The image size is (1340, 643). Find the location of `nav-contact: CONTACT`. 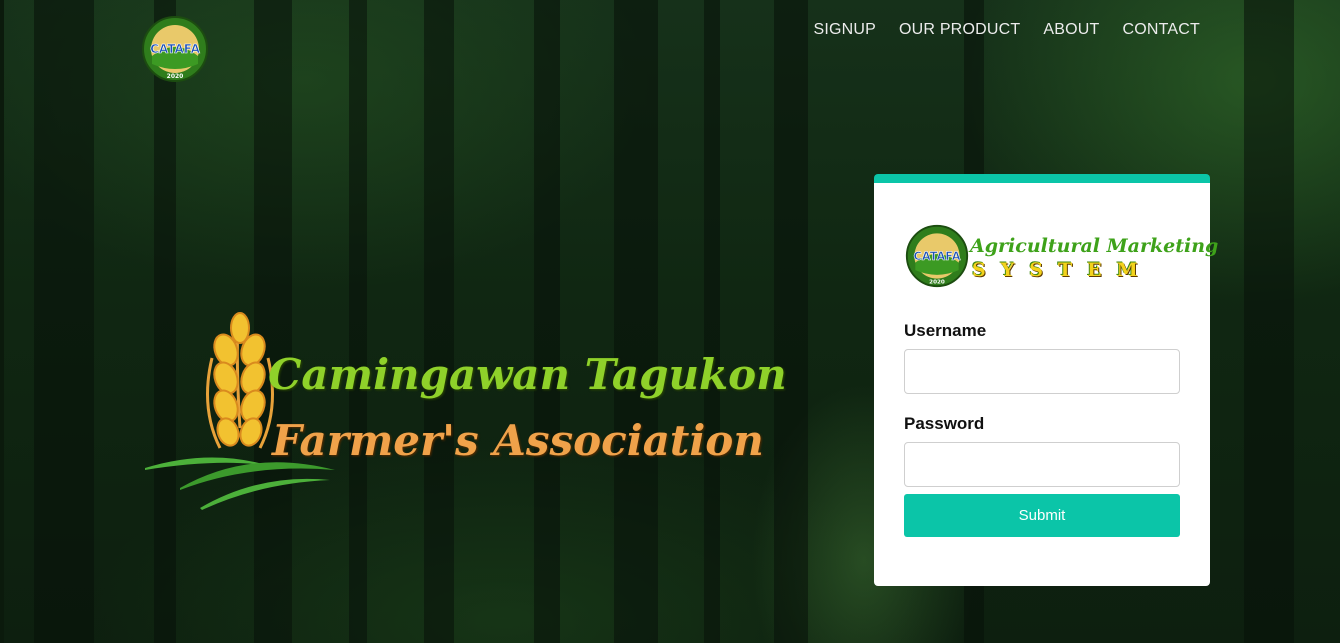

nav-contact: CONTACT is located at coordinates (1161, 30).